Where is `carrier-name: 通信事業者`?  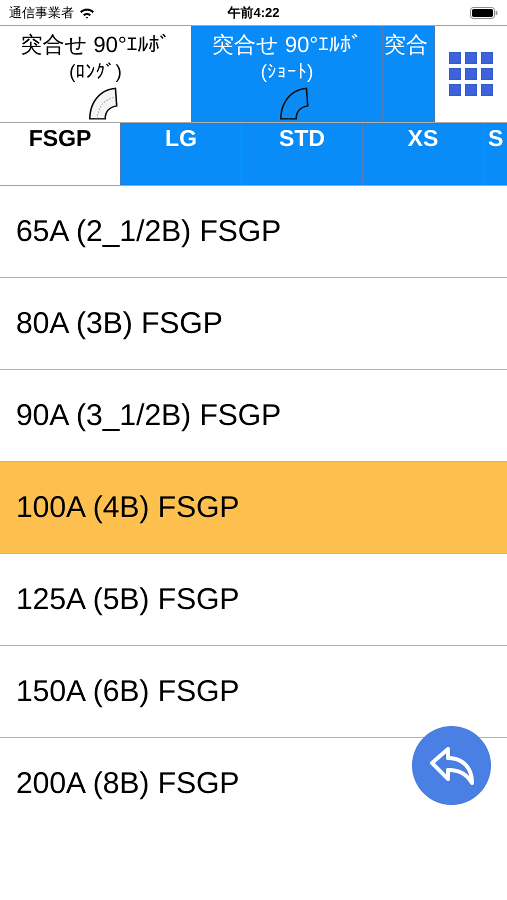
carrier-name: 通信事業者 is located at coordinates (41, 13).